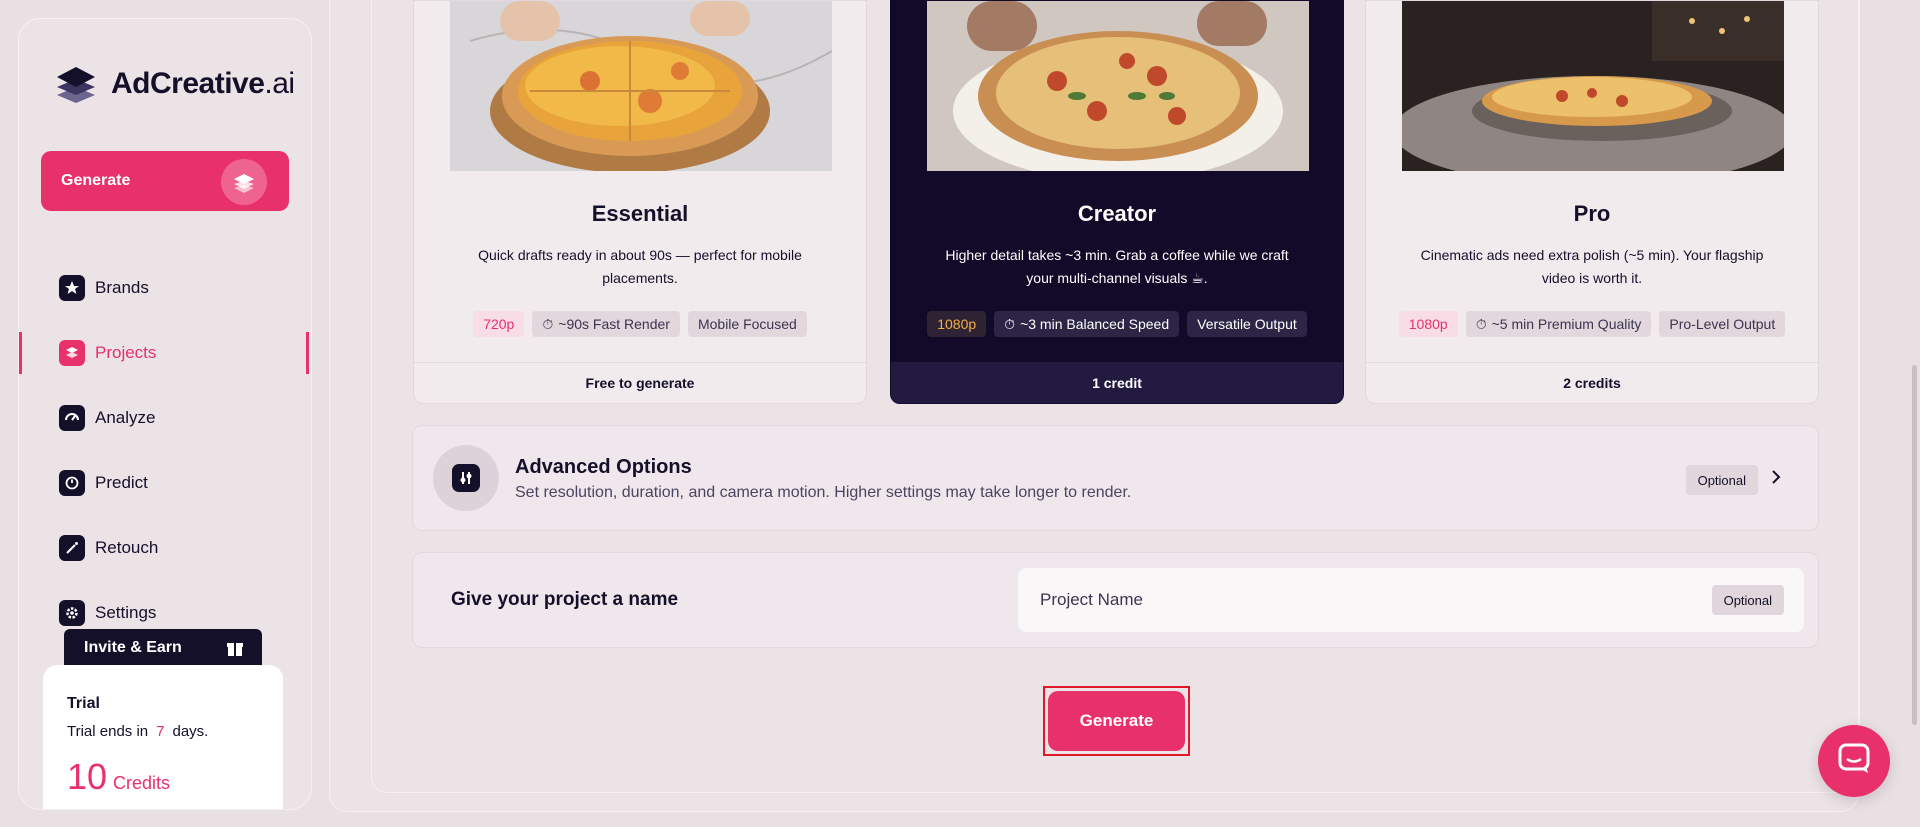 This screenshot has width=1920, height=827. Describe the element at coordinates (122, 287) in the screenshot. I see `sidebar-item-label: Brands` at that location.